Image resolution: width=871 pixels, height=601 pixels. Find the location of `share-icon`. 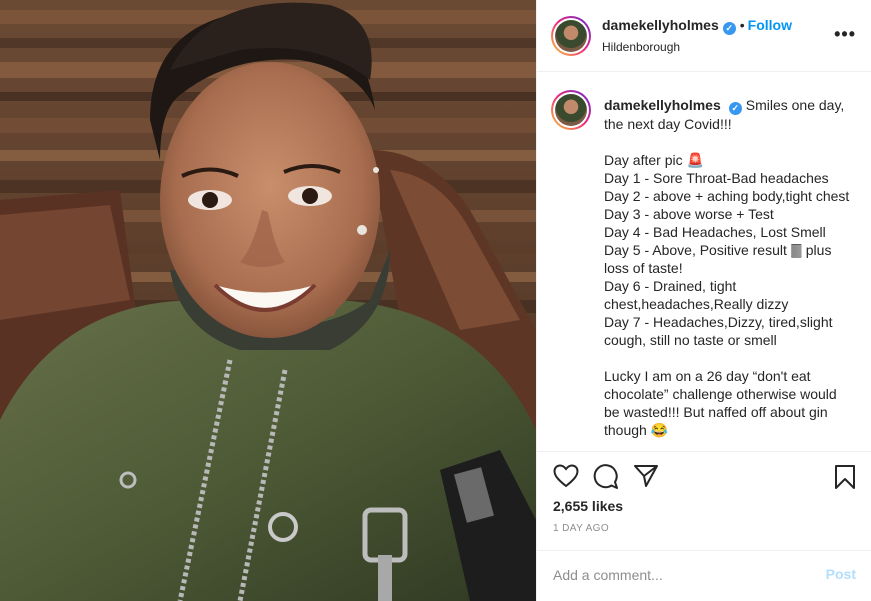

share-icon is located at coordinates (646, 476).